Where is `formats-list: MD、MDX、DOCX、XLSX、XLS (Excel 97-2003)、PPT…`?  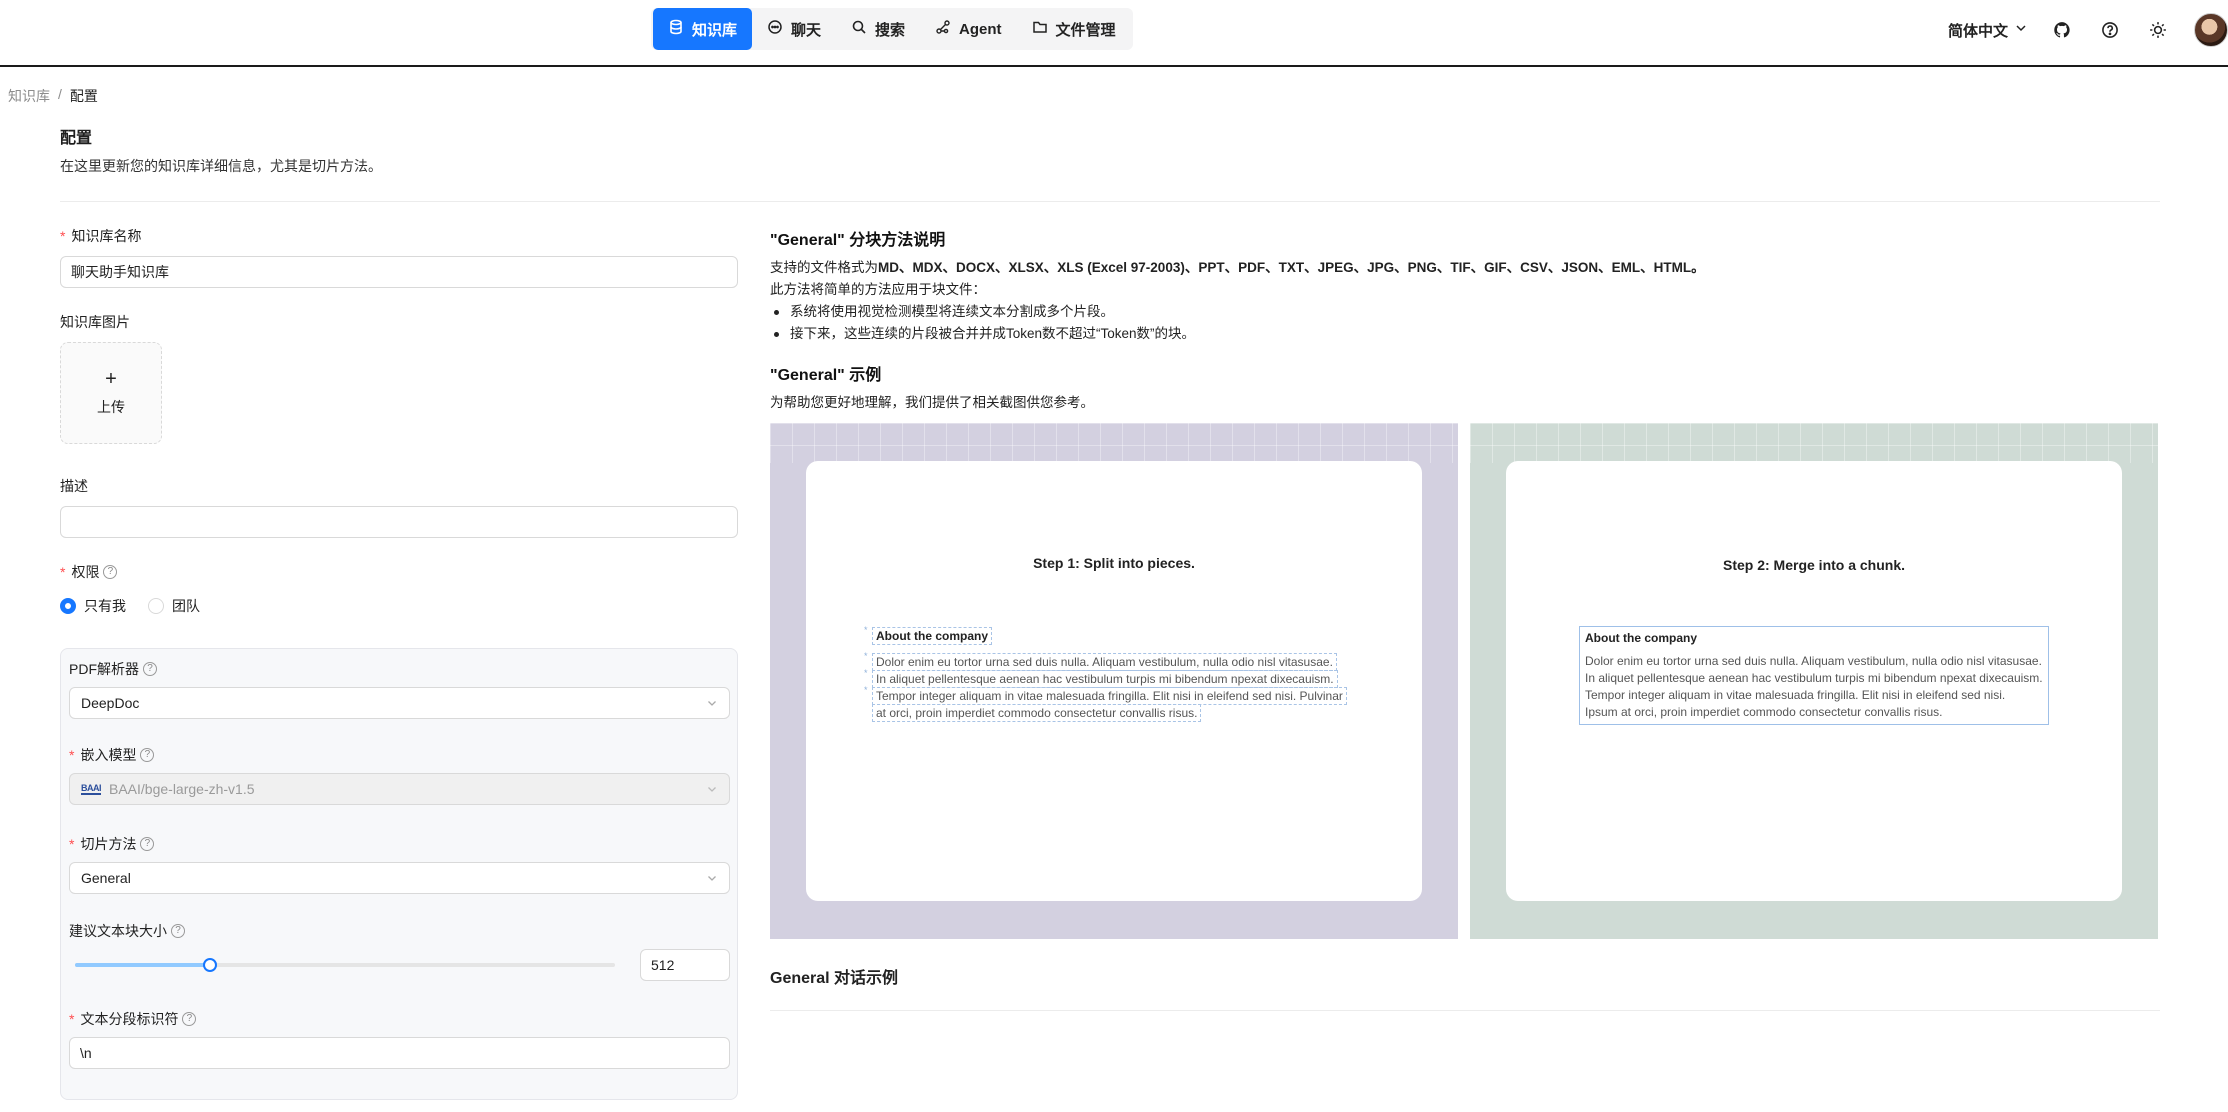
formats-list: MD、MDX、DOCX、XLSX、XLS (Excel 97-2003)、PPT… is located at coordinates (1291, 267).